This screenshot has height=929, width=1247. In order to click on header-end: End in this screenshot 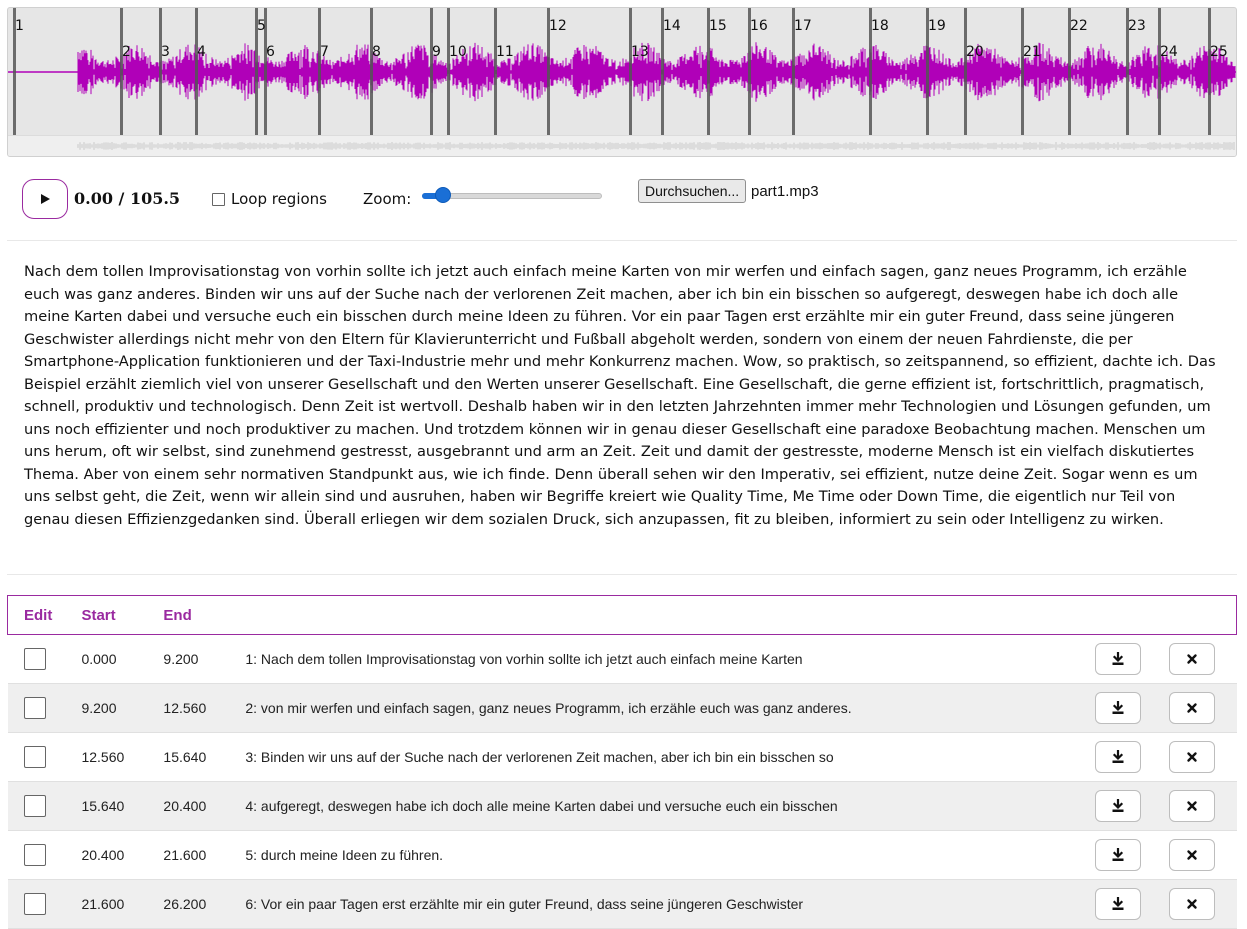, I will do `click(204, 615)`.